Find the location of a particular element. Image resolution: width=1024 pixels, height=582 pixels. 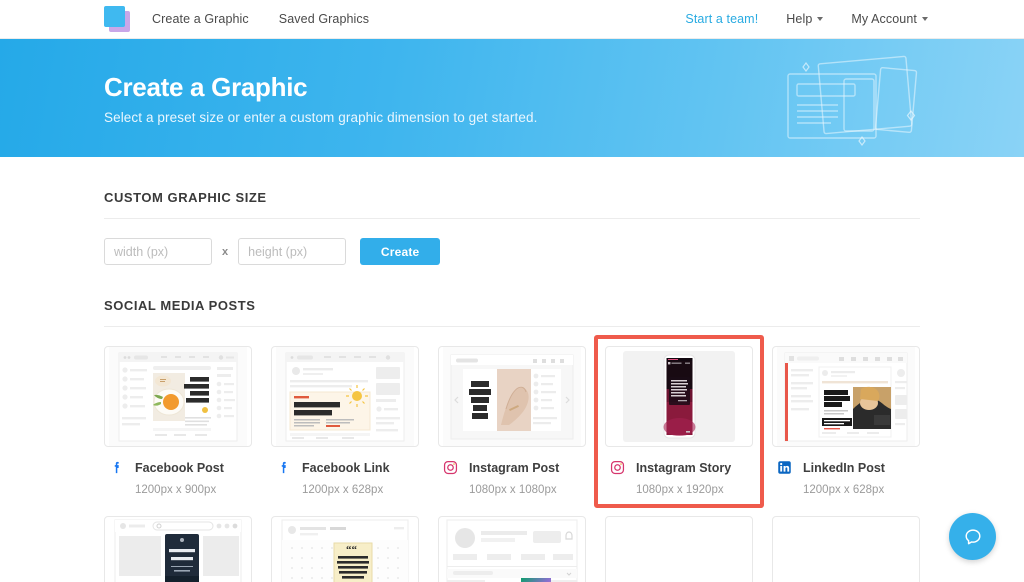

thumbnail-calling-editors-linkedin-post is located at coordinates (846, 396).